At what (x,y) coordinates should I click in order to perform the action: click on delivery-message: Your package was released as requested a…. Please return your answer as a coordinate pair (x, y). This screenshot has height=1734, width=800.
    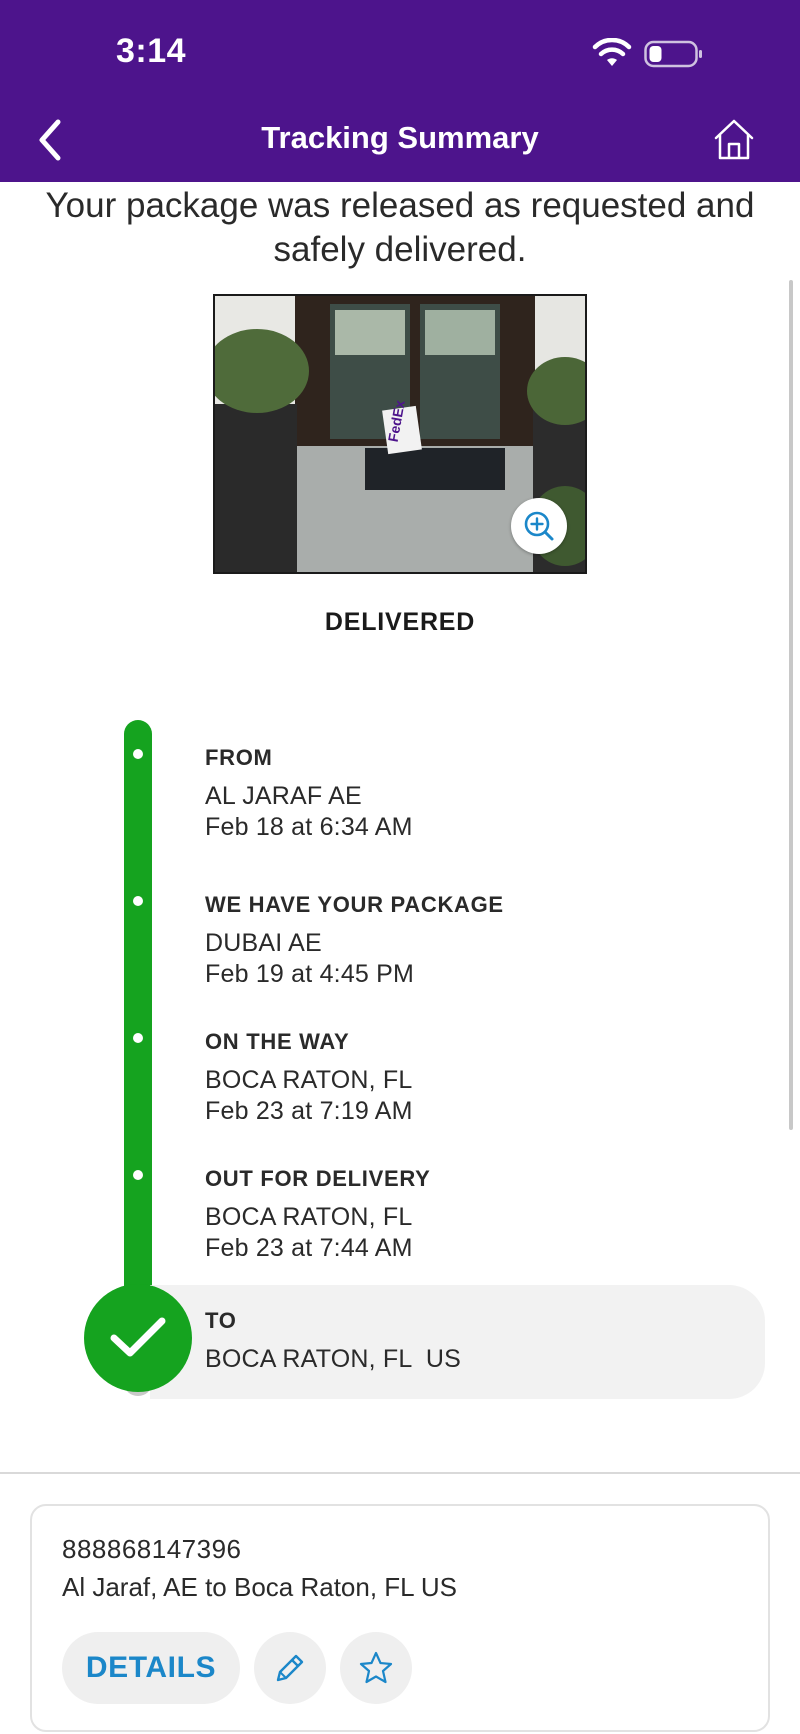
    Looking at the image, I should click on (400, 227).